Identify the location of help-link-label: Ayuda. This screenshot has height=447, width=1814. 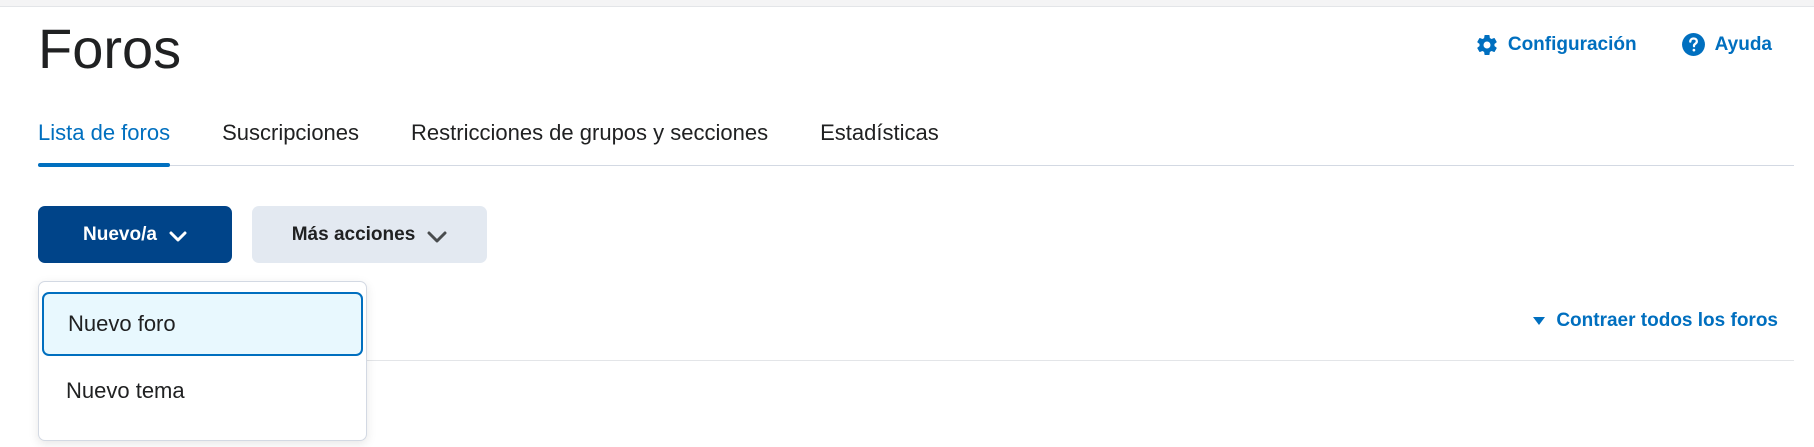
(1743, 44).